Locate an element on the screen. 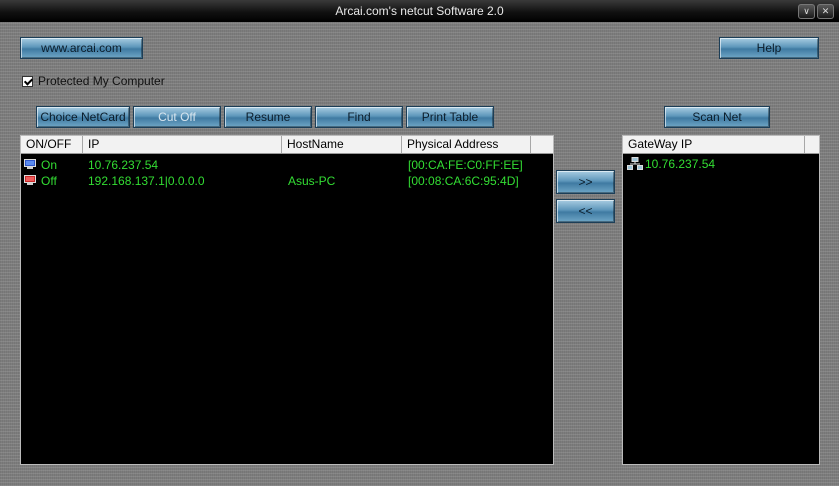 The width and height of the screenshot is (839, 486). protect-label: Protected My Computer is located at coordinates (101, 81).